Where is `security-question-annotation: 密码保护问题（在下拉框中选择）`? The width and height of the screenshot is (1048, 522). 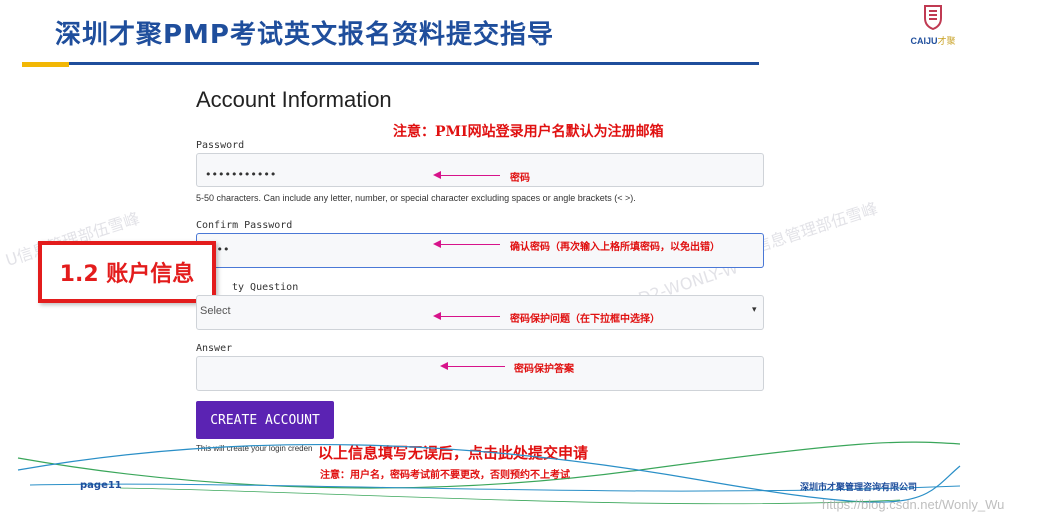
security-question-annotation: 密码保护问题（在下拉框中选择） is located at coordinates (585, 319).